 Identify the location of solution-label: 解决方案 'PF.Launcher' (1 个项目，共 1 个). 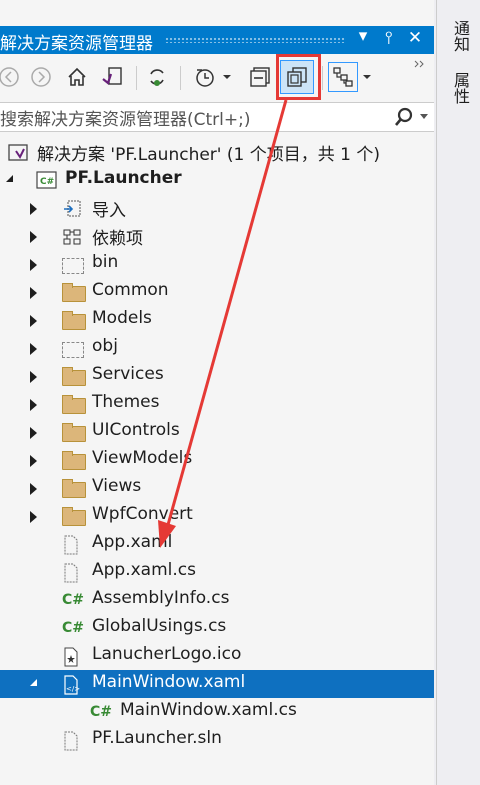
(208, 155).